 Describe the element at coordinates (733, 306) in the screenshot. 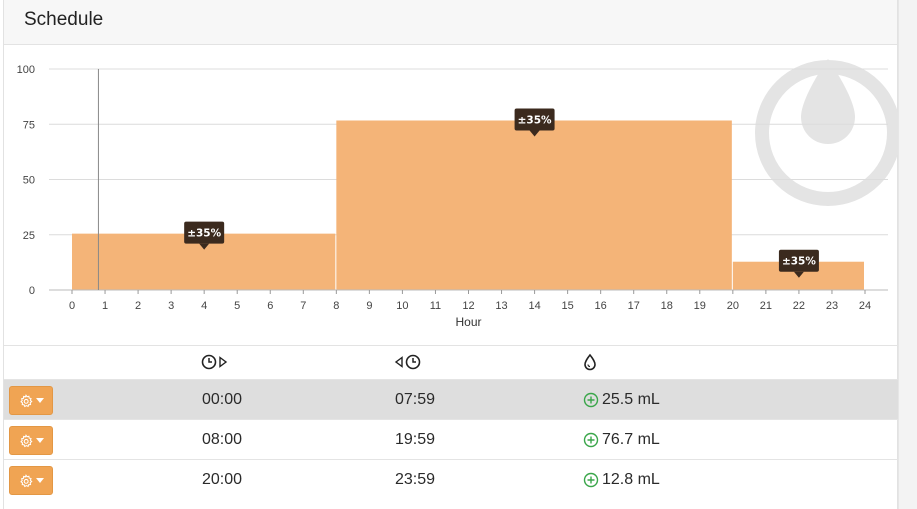

I see `x-tick-label: 20` at that location.